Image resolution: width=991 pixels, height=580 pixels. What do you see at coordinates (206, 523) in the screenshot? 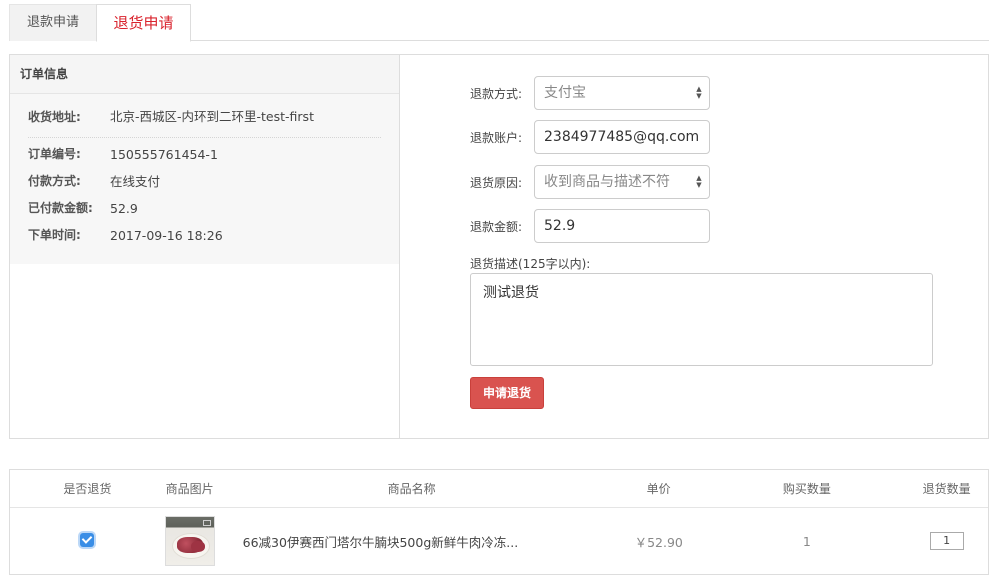
I see `brand-logo-icon` at bounding box center [206, 523].